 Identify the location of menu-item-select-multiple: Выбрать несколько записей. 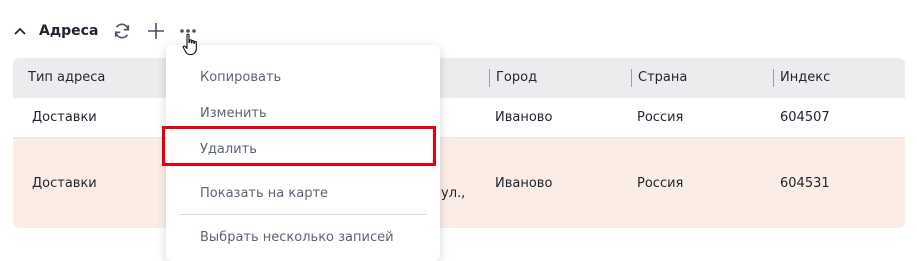
(297, 237).